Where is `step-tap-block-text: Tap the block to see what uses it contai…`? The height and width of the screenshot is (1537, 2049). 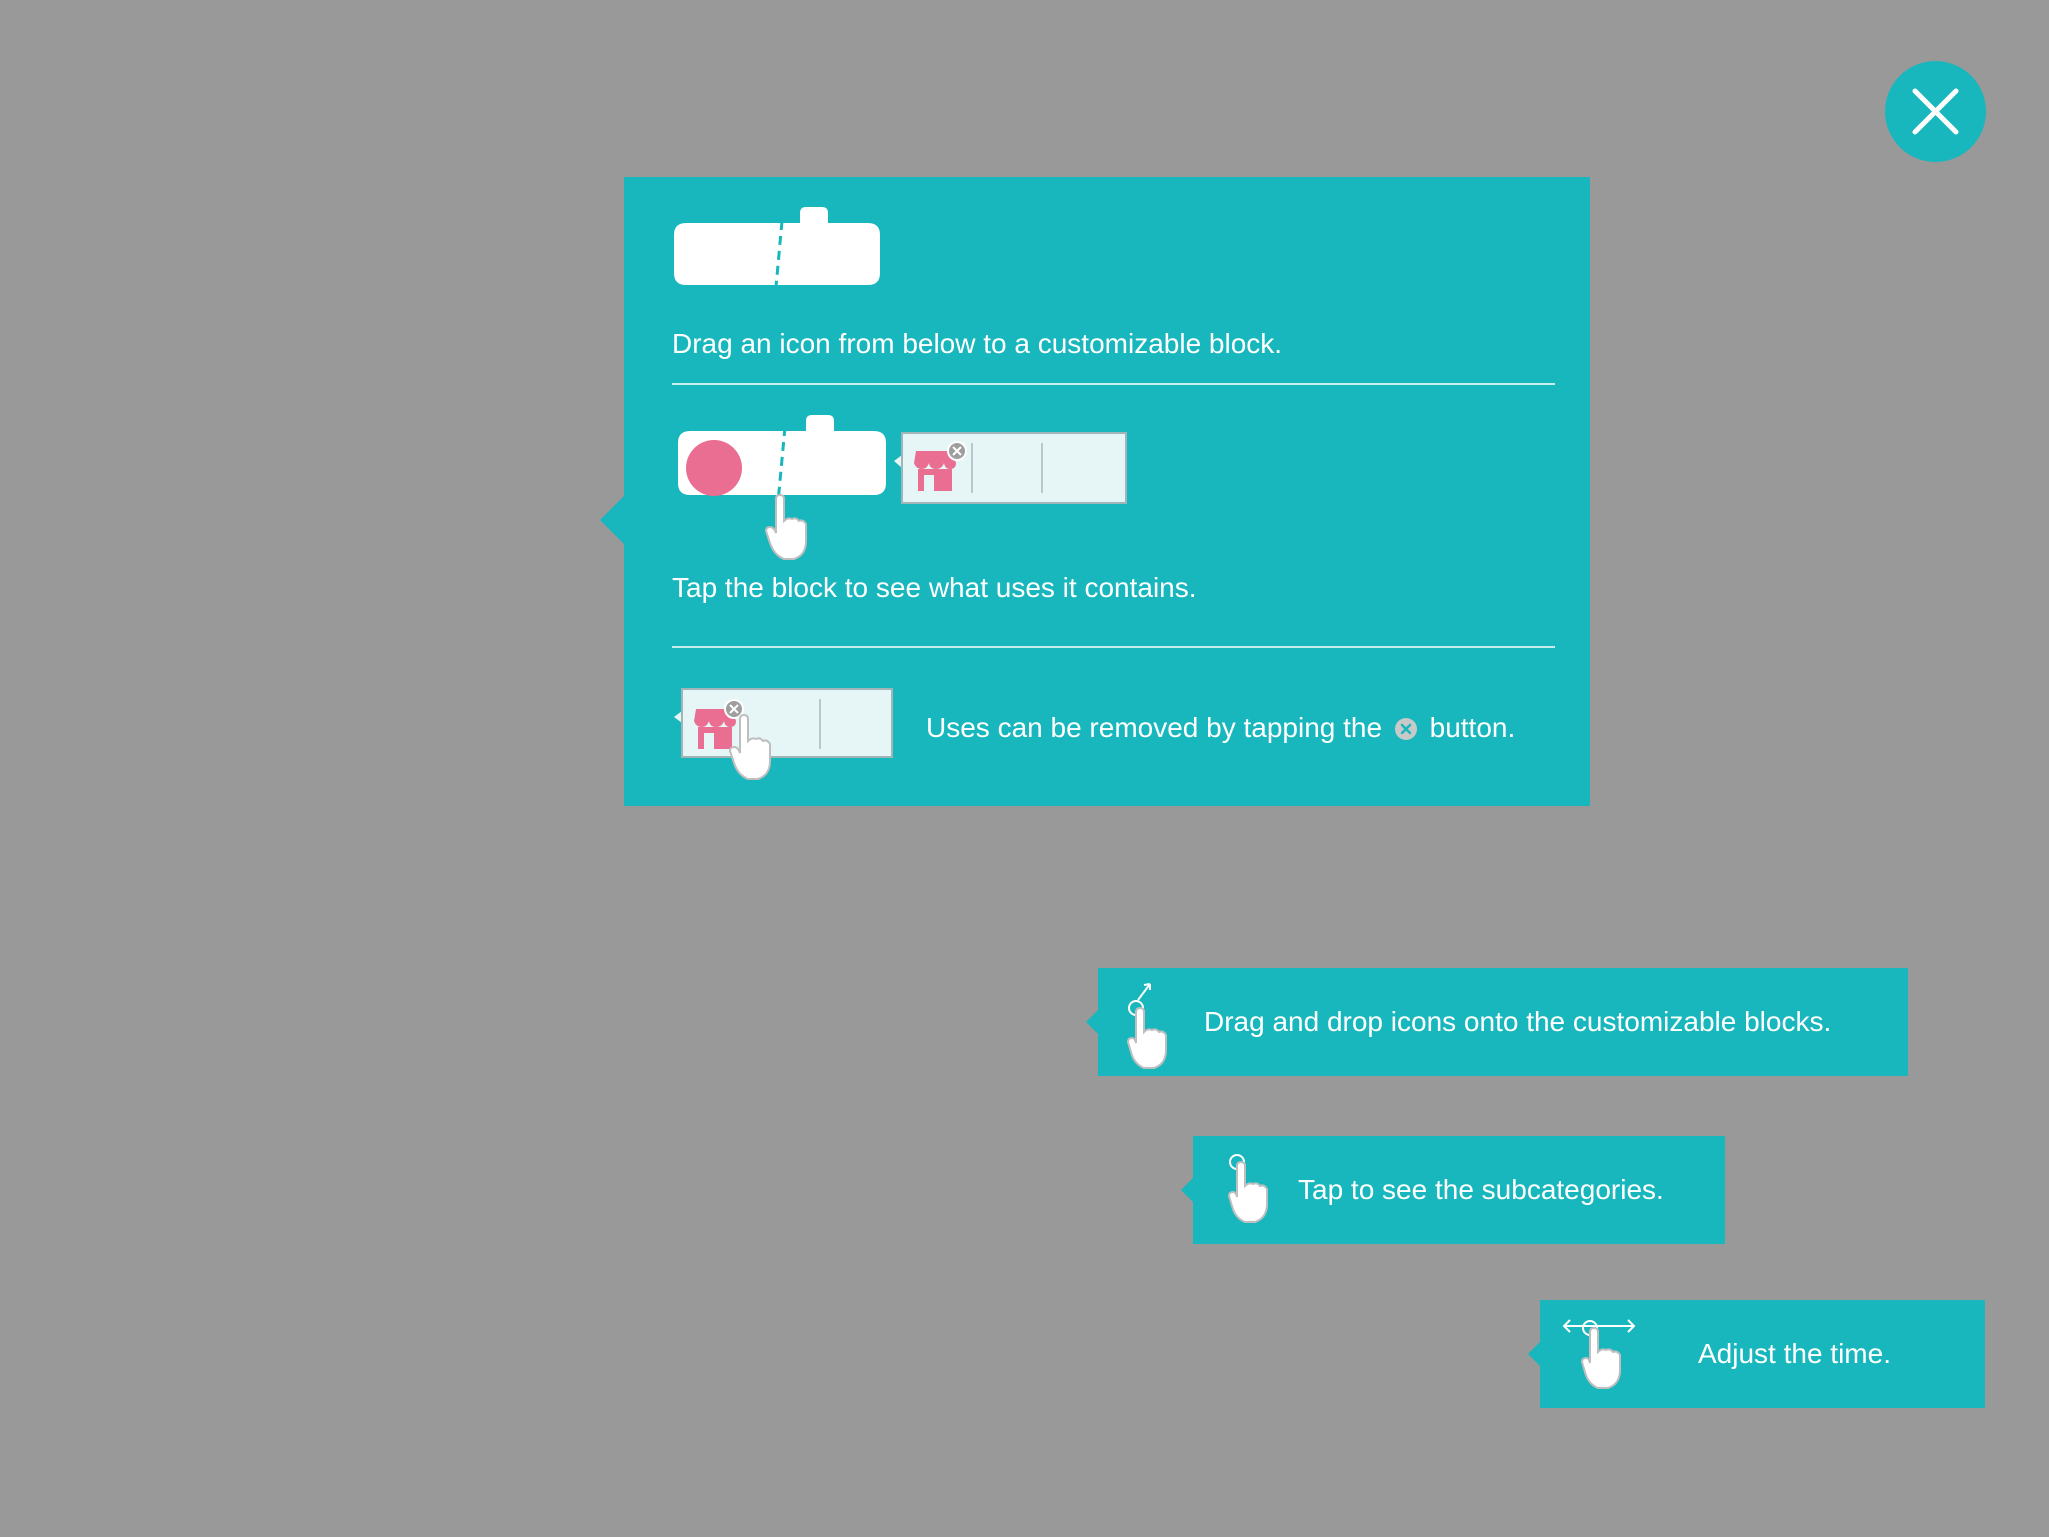
step-tap-block-text: Tap the block to see what uses it contai… is located at coordinates (934, 587).